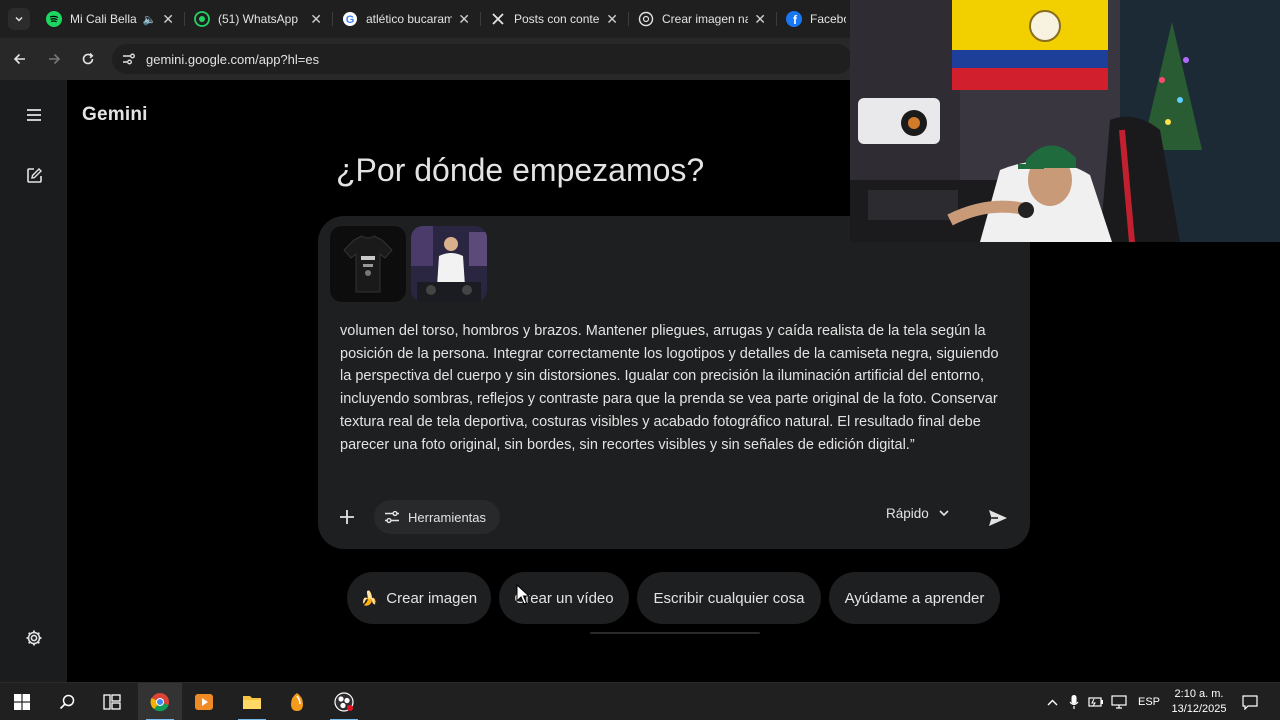 The height and width of the screenshot is (720, 1280). I want to click on edit-icon, so click(34, 175).